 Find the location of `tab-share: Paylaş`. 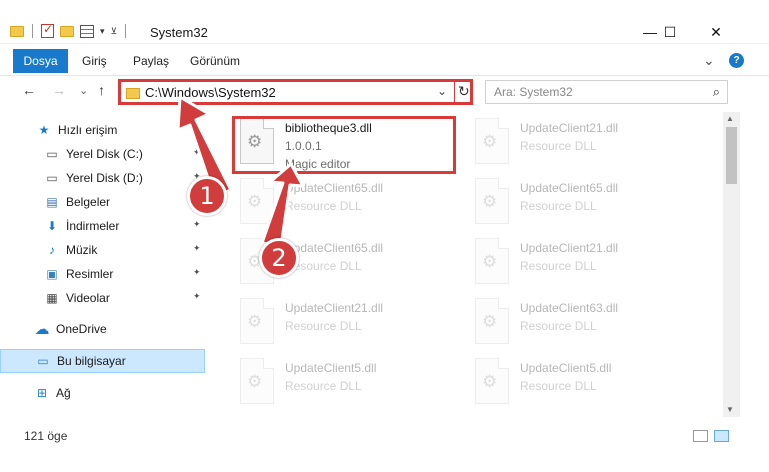

tab-share: Paylaş is located at coordinates (151, 61).